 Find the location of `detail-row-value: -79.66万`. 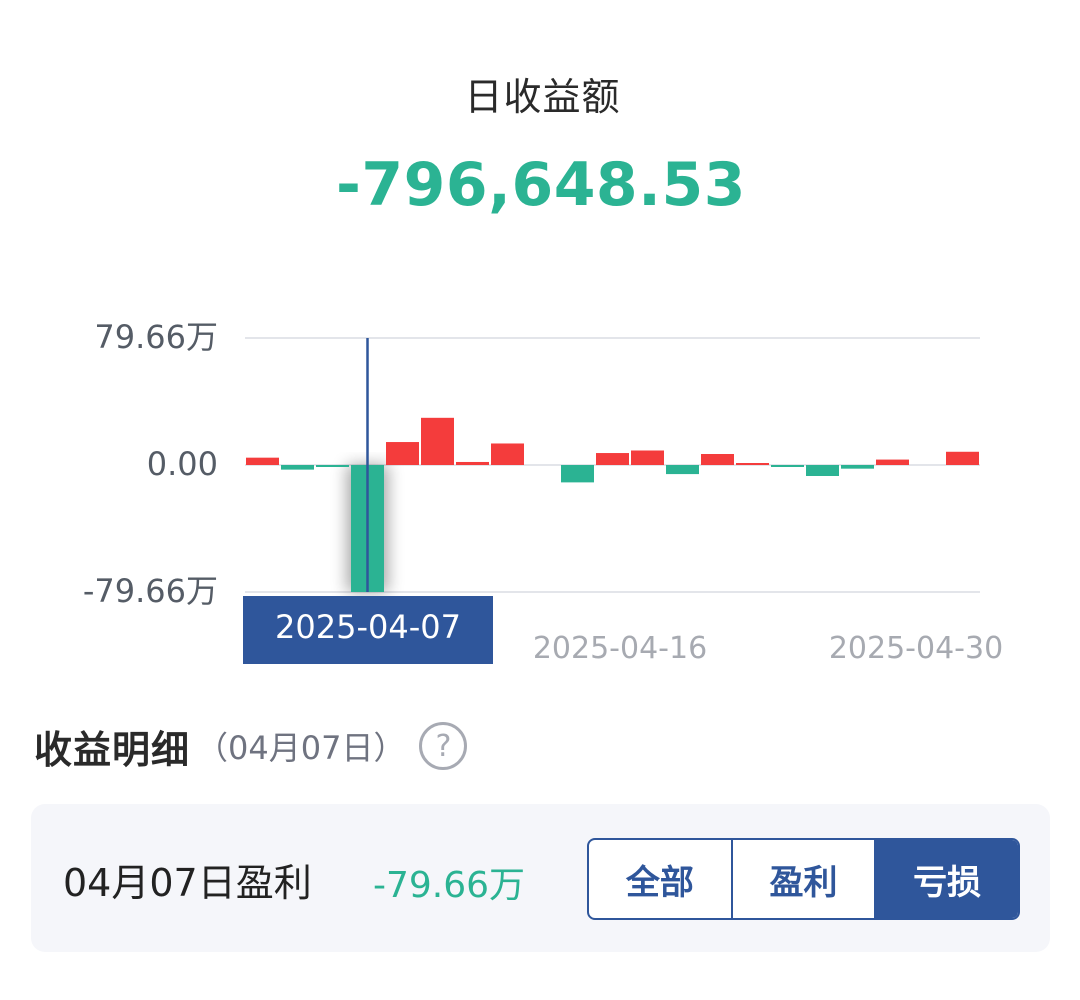

detail-row-value: -79.66万 is located at coordinates (449, 885).